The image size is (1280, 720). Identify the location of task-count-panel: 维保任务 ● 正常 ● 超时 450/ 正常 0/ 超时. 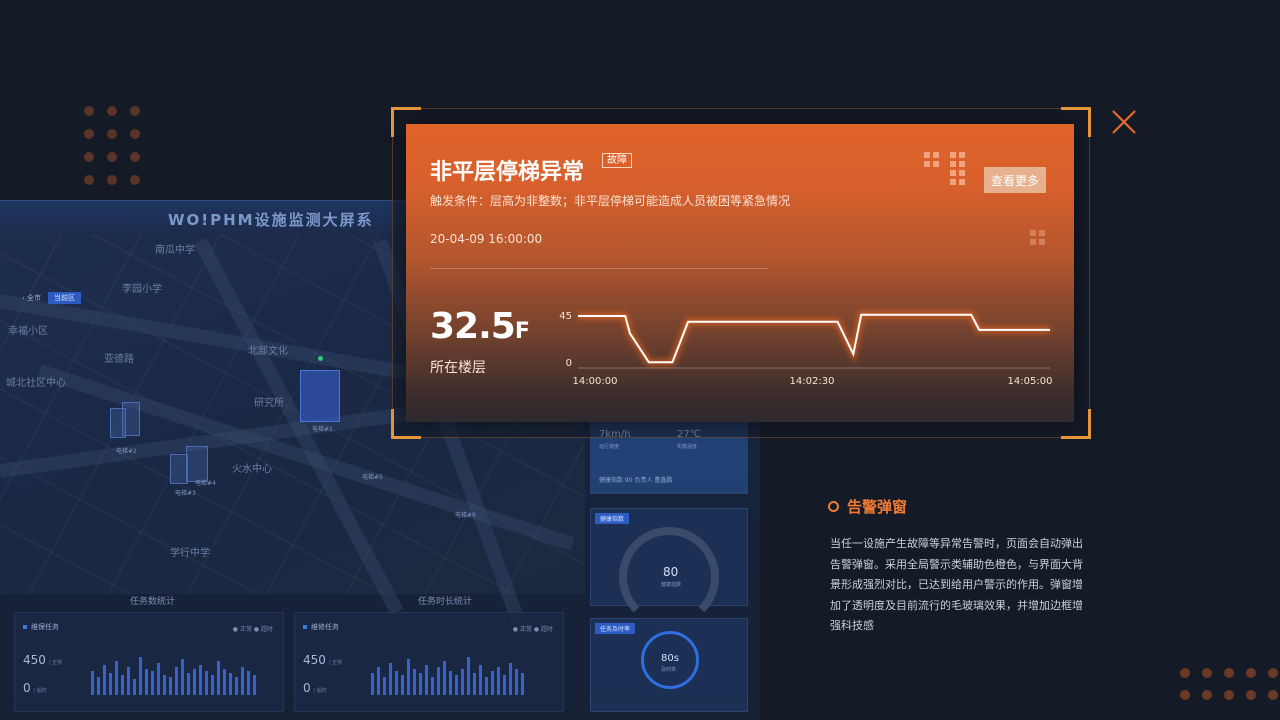
(149, 662).